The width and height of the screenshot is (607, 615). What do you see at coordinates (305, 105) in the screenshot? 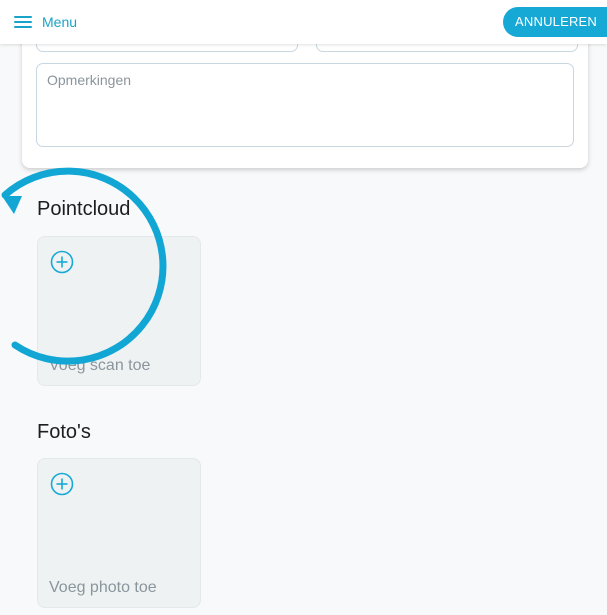
I see `remarks-textarea: Opmerkingen` at bounding box center [305, 105].